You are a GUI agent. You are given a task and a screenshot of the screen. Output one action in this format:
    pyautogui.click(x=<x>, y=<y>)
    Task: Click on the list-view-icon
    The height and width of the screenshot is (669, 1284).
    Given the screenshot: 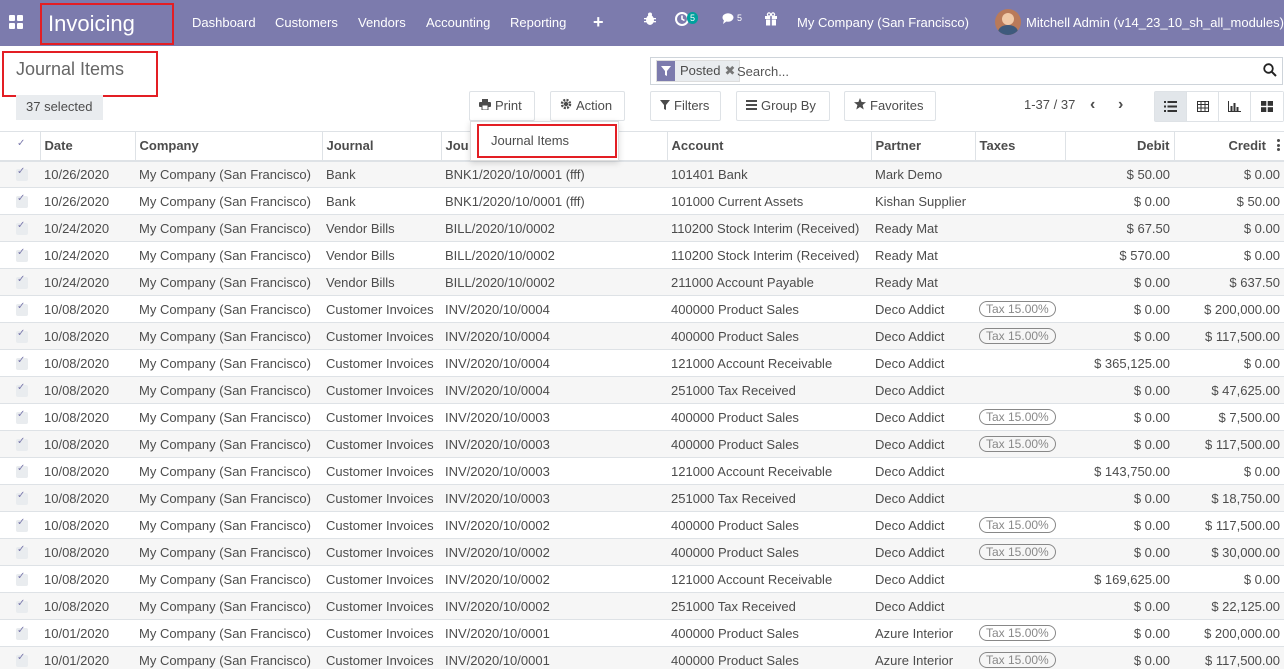 What is the action you would take?
    pyautogui.click(x=1171, y=106)
    